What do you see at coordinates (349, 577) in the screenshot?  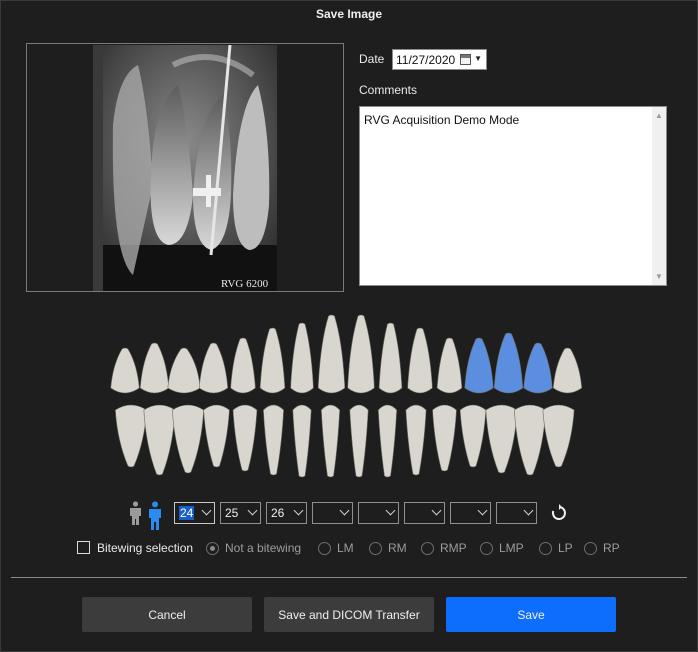 I see `divider` at bounding box center [349, 577].